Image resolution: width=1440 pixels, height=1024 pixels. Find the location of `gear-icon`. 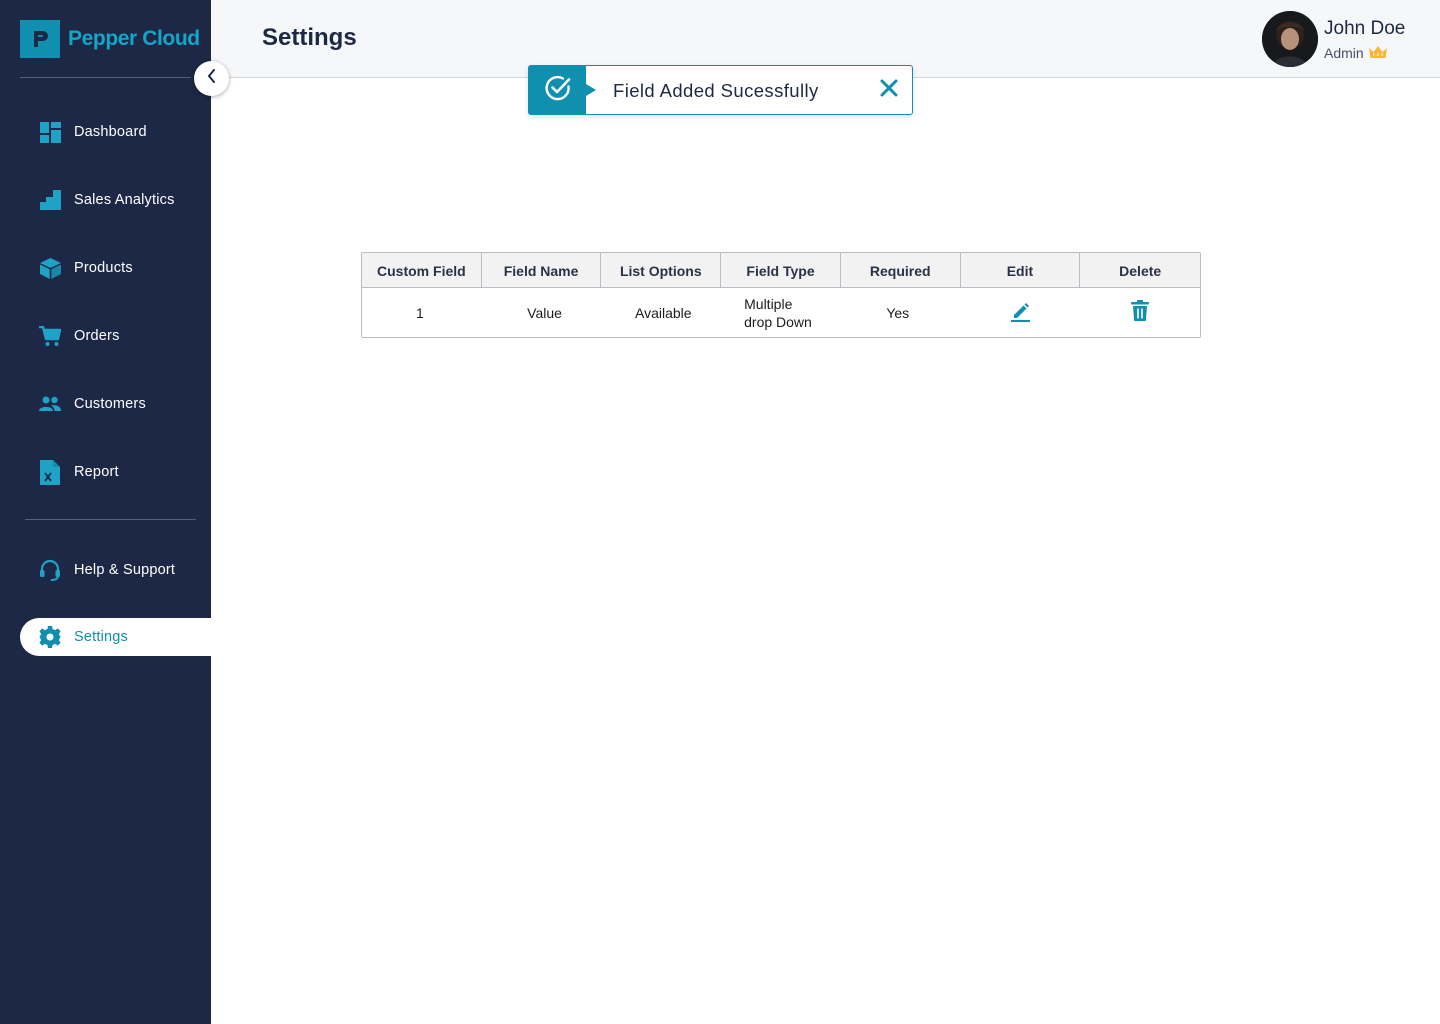

gear-icon is located at coordinates (50, 637).